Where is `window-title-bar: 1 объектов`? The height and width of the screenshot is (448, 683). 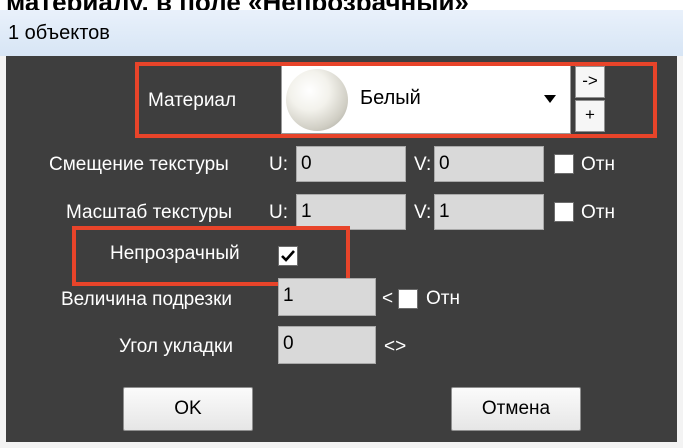 window-title-bar: 1 объектов is located at coordinates (341, 33).